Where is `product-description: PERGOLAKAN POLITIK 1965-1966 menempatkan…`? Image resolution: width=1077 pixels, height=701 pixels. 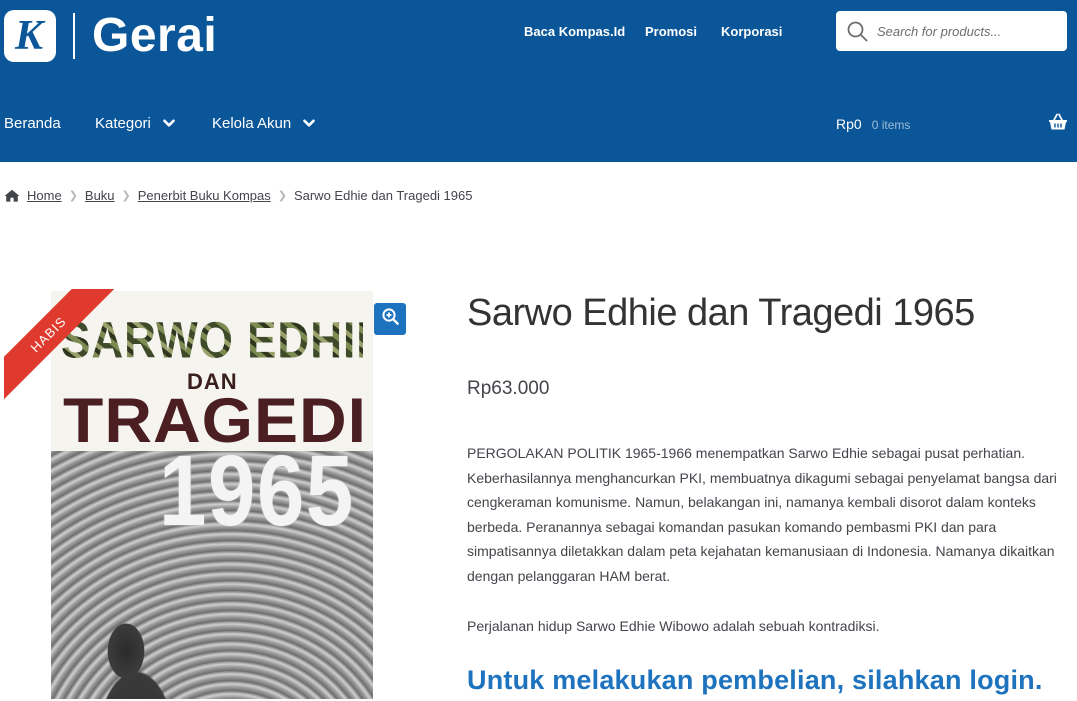
product-description: PERGOLAKAN POLITIK 1965-1966 menempatkan… is located at coordinates (762, 514).